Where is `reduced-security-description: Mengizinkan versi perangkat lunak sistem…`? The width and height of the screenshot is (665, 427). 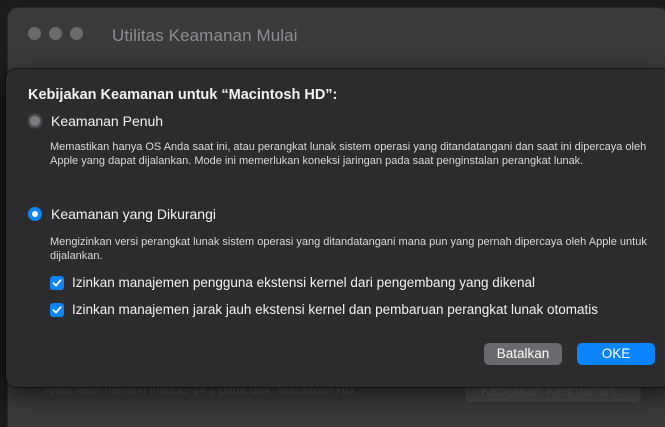
reduced-security-description: Mengizinkan versi perangkat lunak sistem… is located at coordinates (348, 249).